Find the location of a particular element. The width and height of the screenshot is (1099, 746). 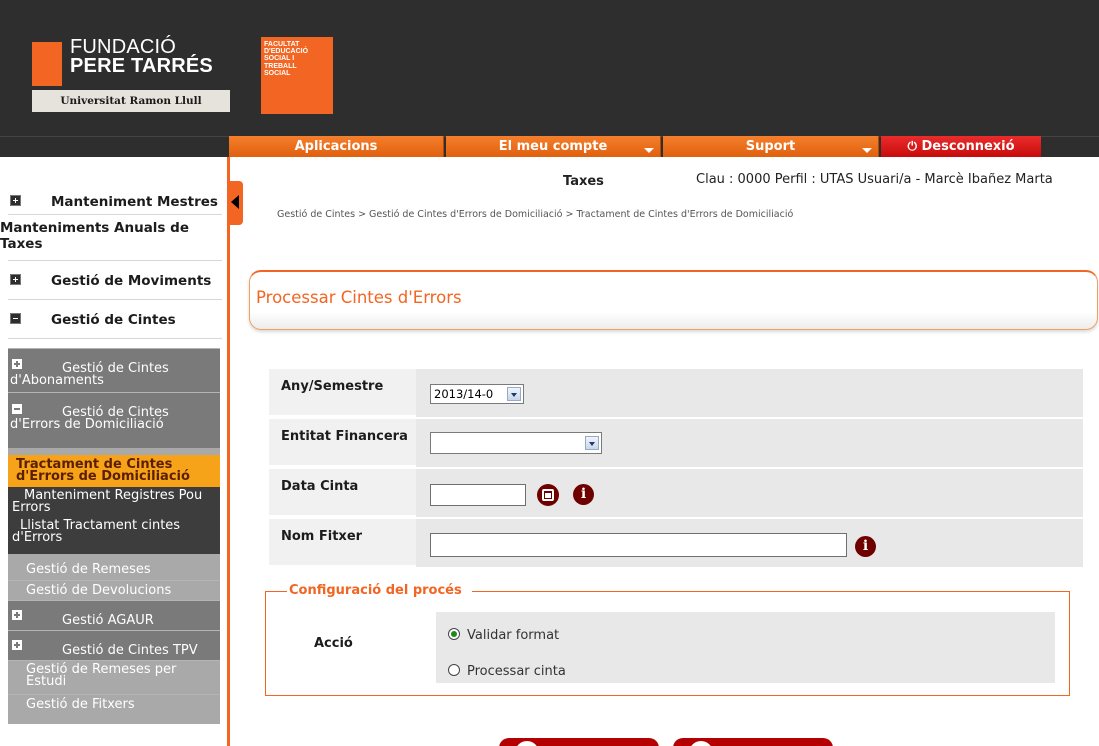

accio-label: Acció is located at coordinates (333, 643).